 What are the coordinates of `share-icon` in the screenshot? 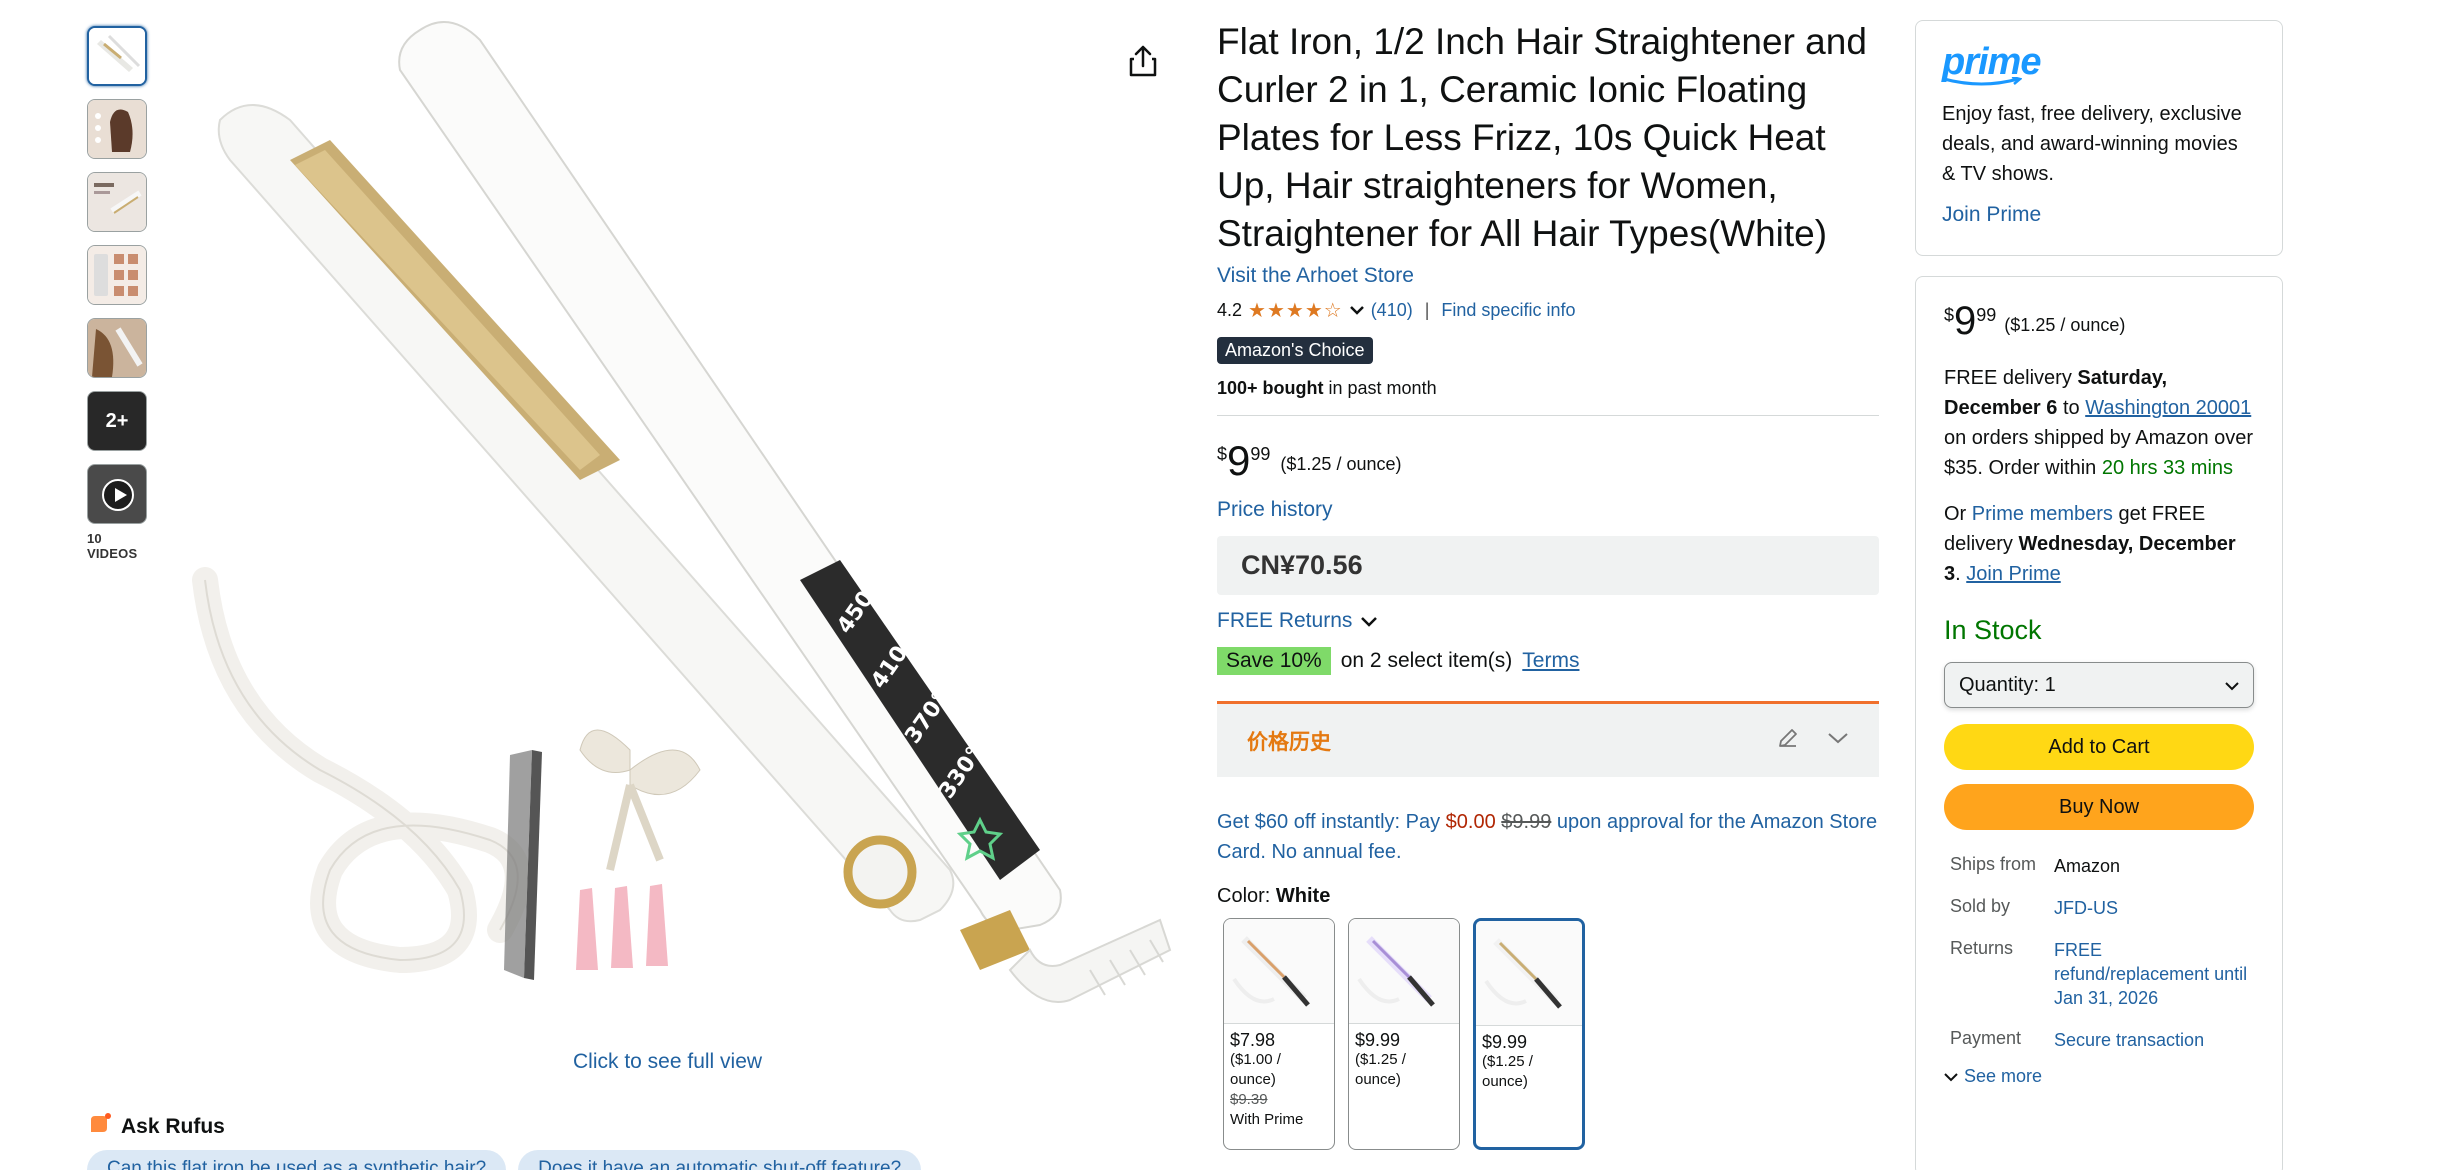 It's located at (1143, 61).